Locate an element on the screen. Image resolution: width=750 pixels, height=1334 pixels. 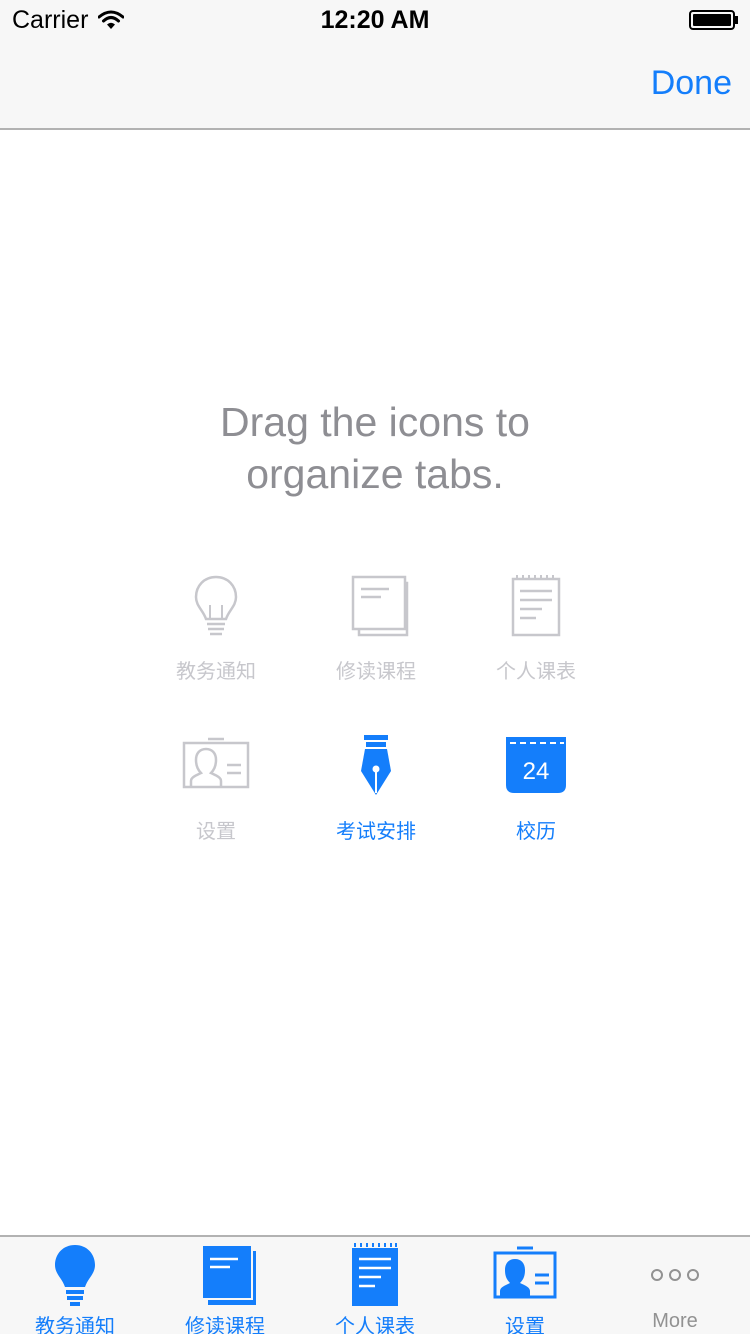
tab-label: 修读课程 is located at coordinates (225, 1325).